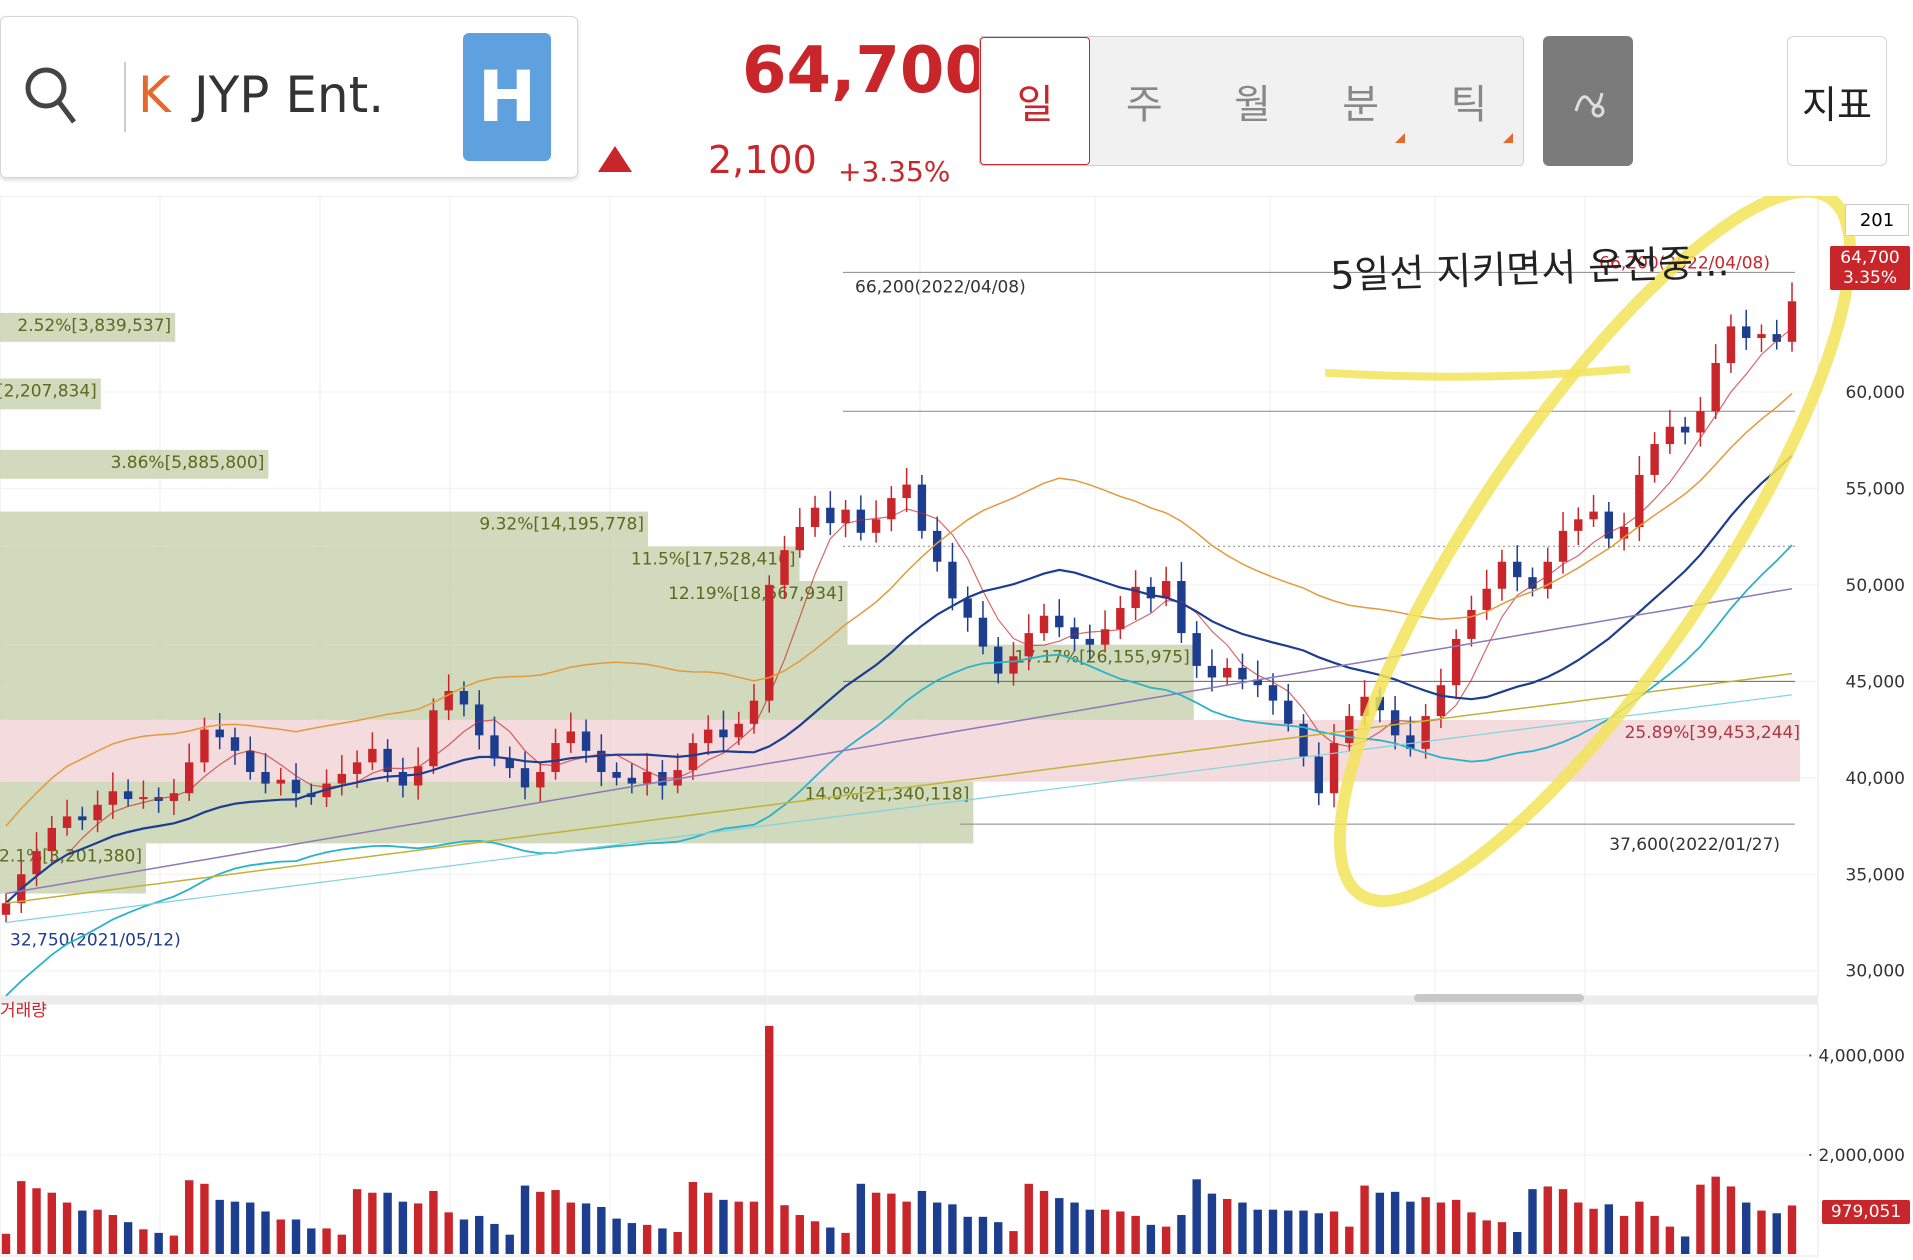  Describe the element at coordinates (894, 171) in the screenshot. I see `price-change-percent: +3.35%` at that location.